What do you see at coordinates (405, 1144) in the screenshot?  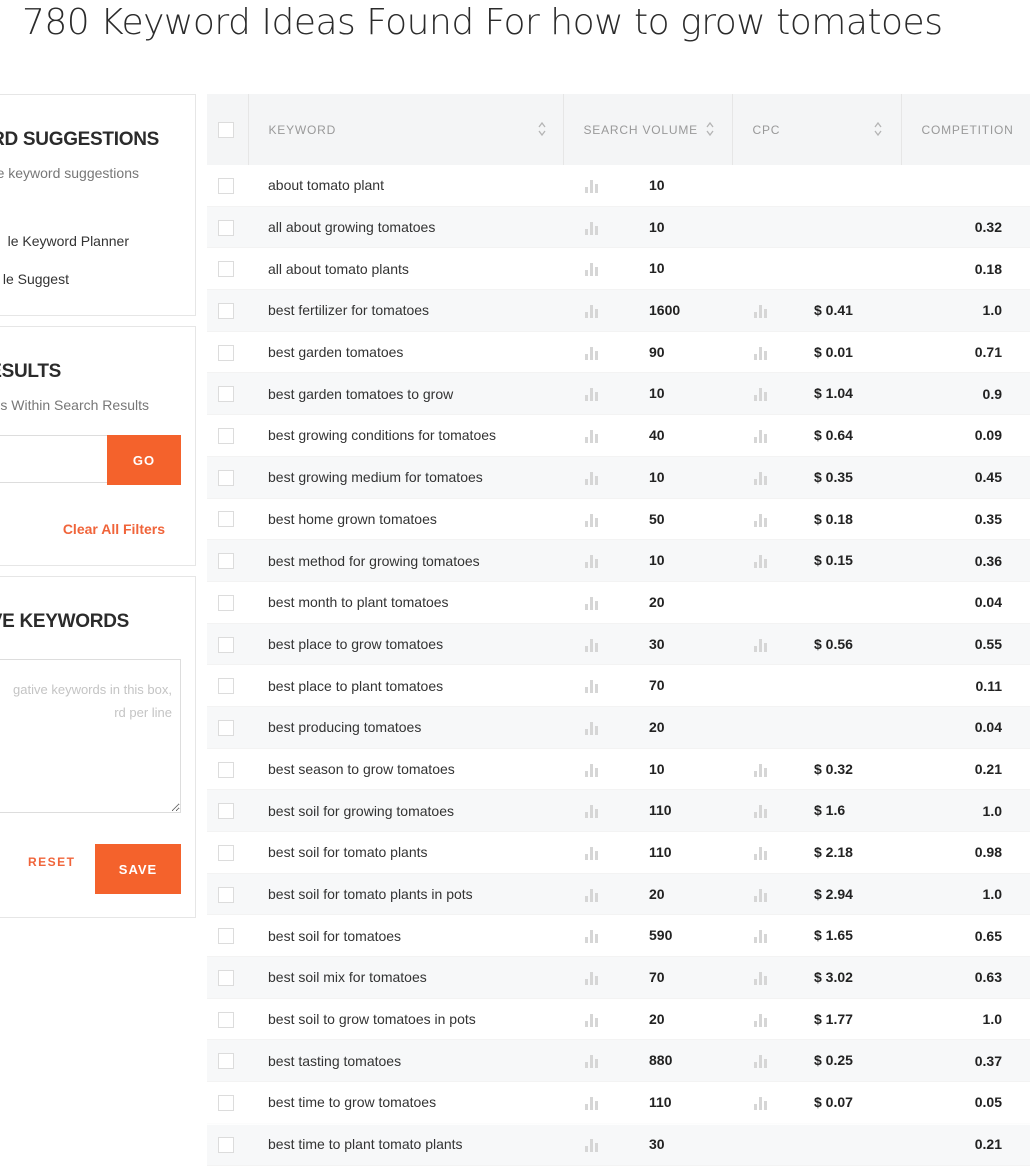 I see `keyword-cell: best time to plant tomato plants` at bounding box center [405, 1144].